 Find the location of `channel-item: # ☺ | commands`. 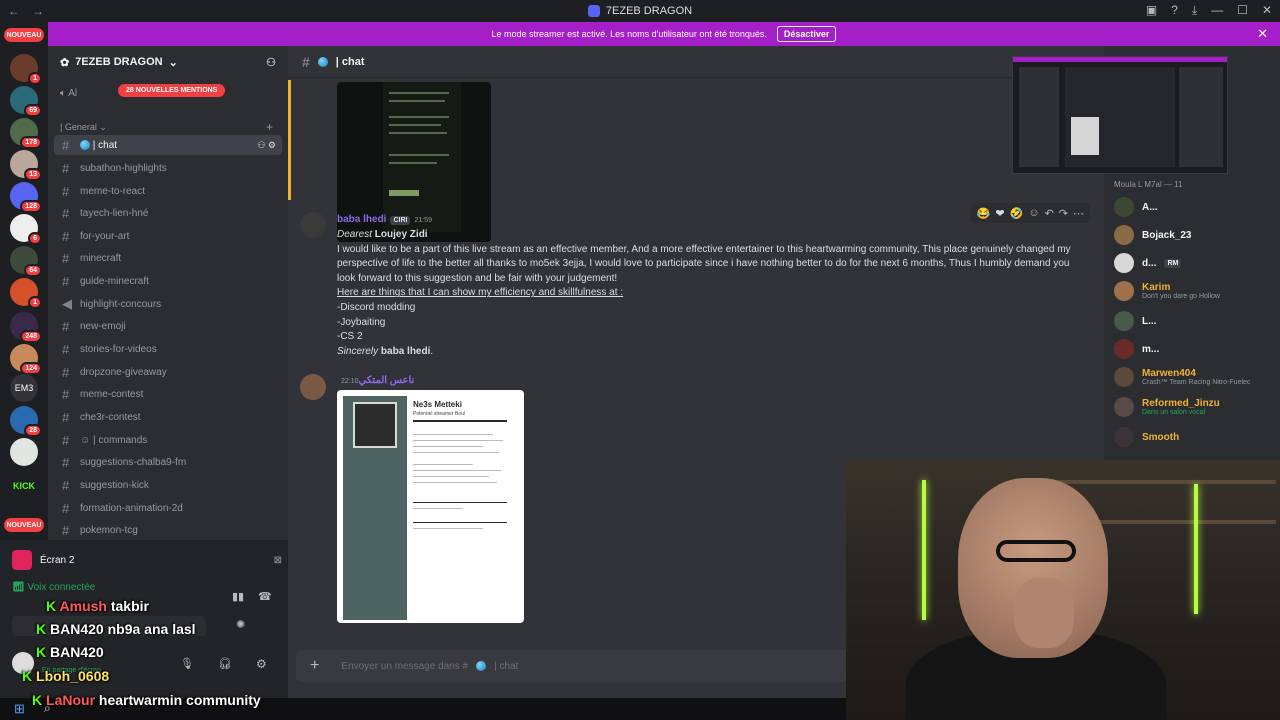

channel-item: # ☺ | commands is located at coordinates (168, 440).